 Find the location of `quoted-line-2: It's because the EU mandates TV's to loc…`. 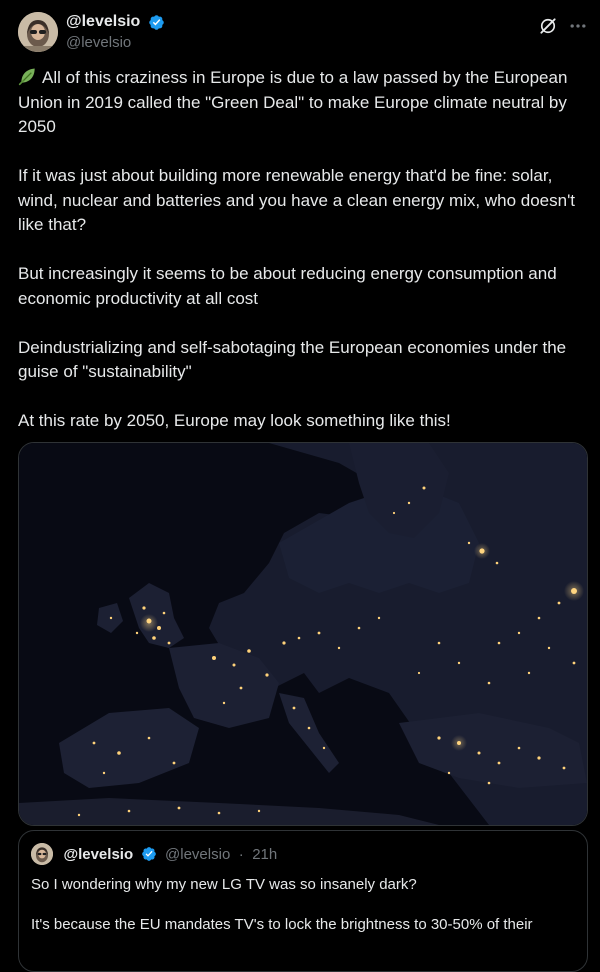

quoted-line-2: It's because the EU mandates TV's to loc… is located at coordinates (282, 924).